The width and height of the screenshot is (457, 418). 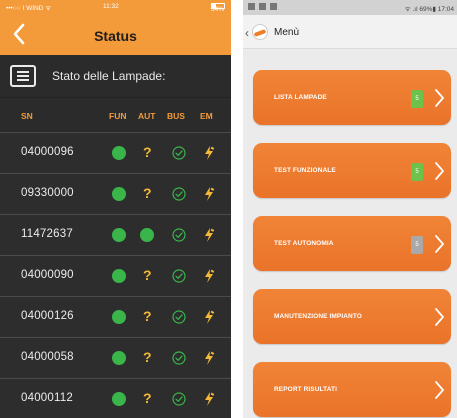 I want to click on menu-item-label: TEST AUTONOMIA, so click(x=304, y=243).